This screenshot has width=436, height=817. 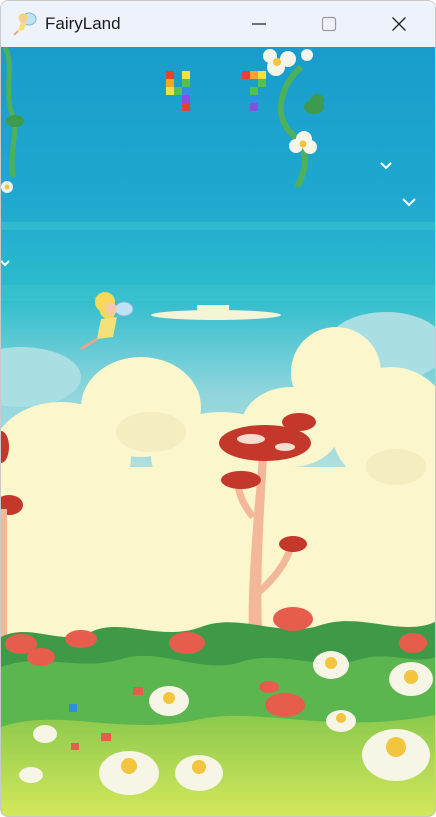 I want to click on window-title: FairyLand, so click(x=83, y=23).